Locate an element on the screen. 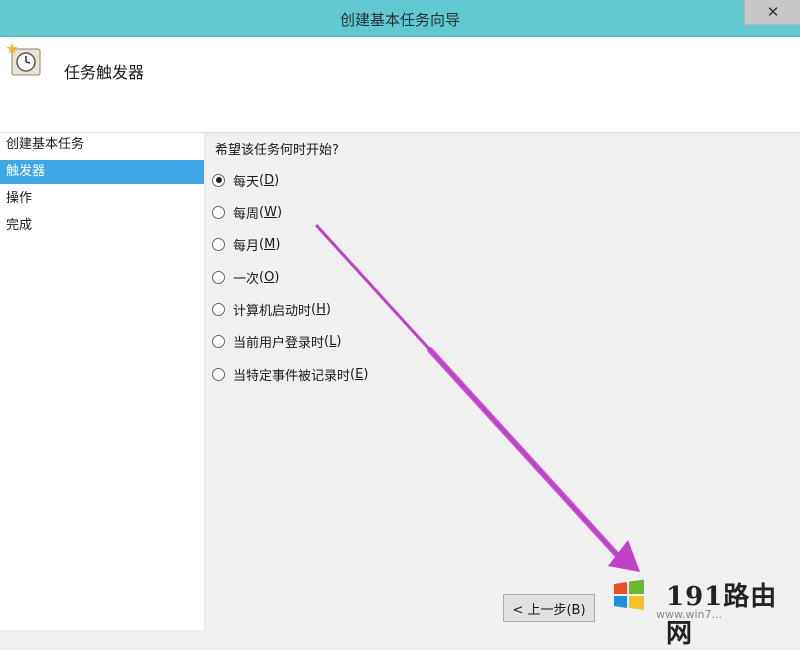  sidebar-item-create-basic-task: 创建基本任务 is located at coordinates (102, 145).